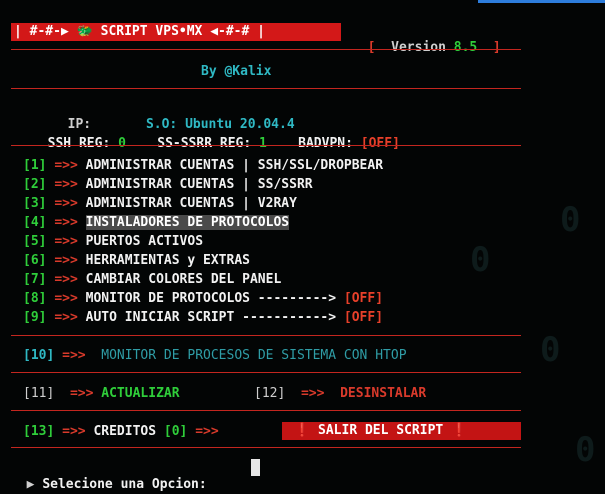 The height and width of the screenshot is (494, 605). I want to click on monitor-status: [OFF], so click(363, 298).